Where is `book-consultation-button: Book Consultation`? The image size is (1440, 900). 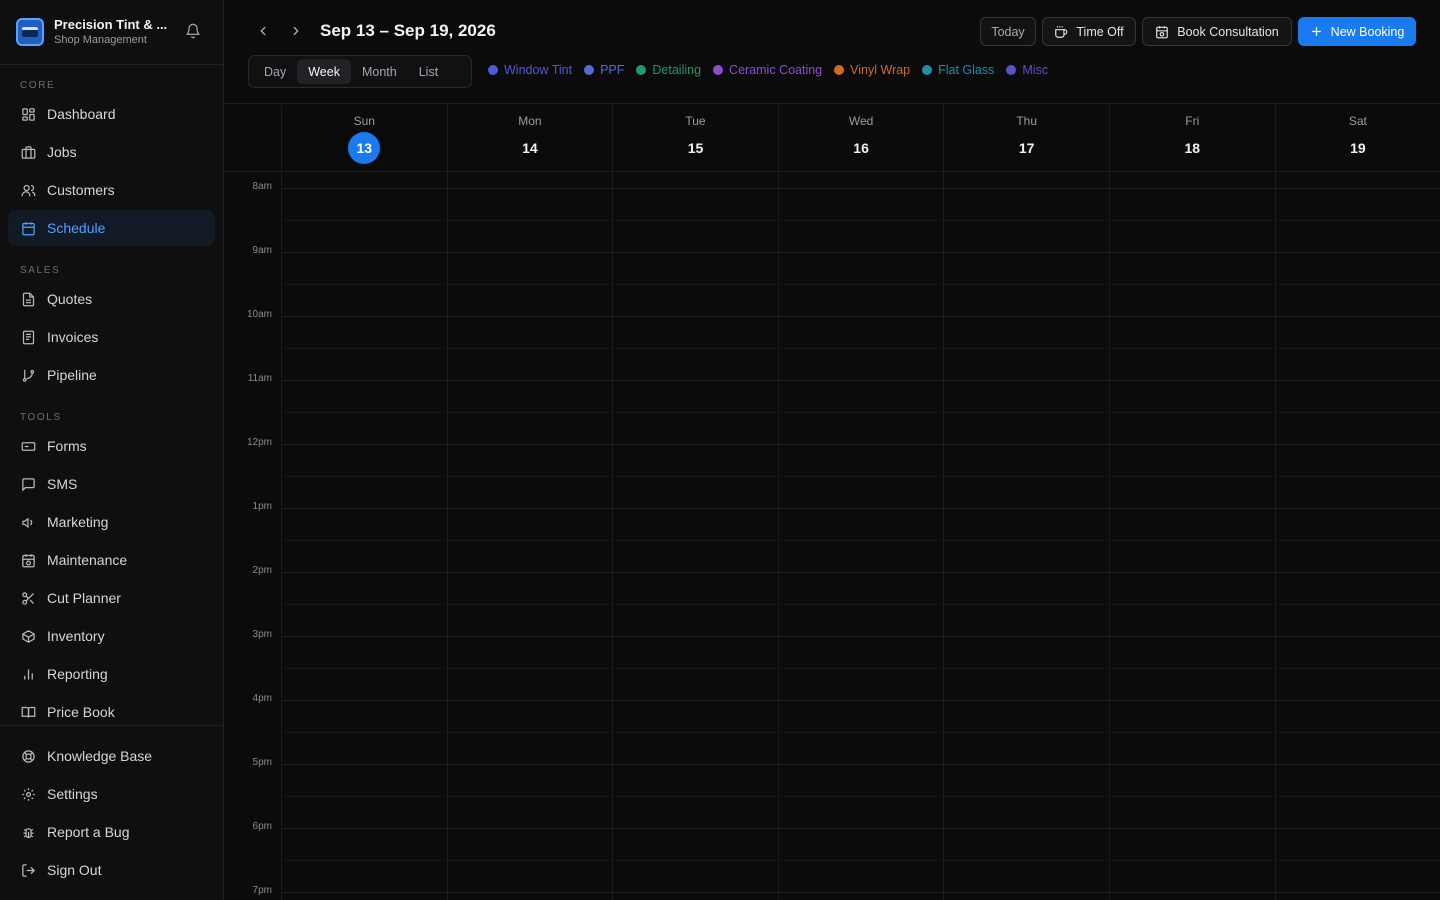
book-consultation-button: Book Consultation is located at coordinates (1217, 31).